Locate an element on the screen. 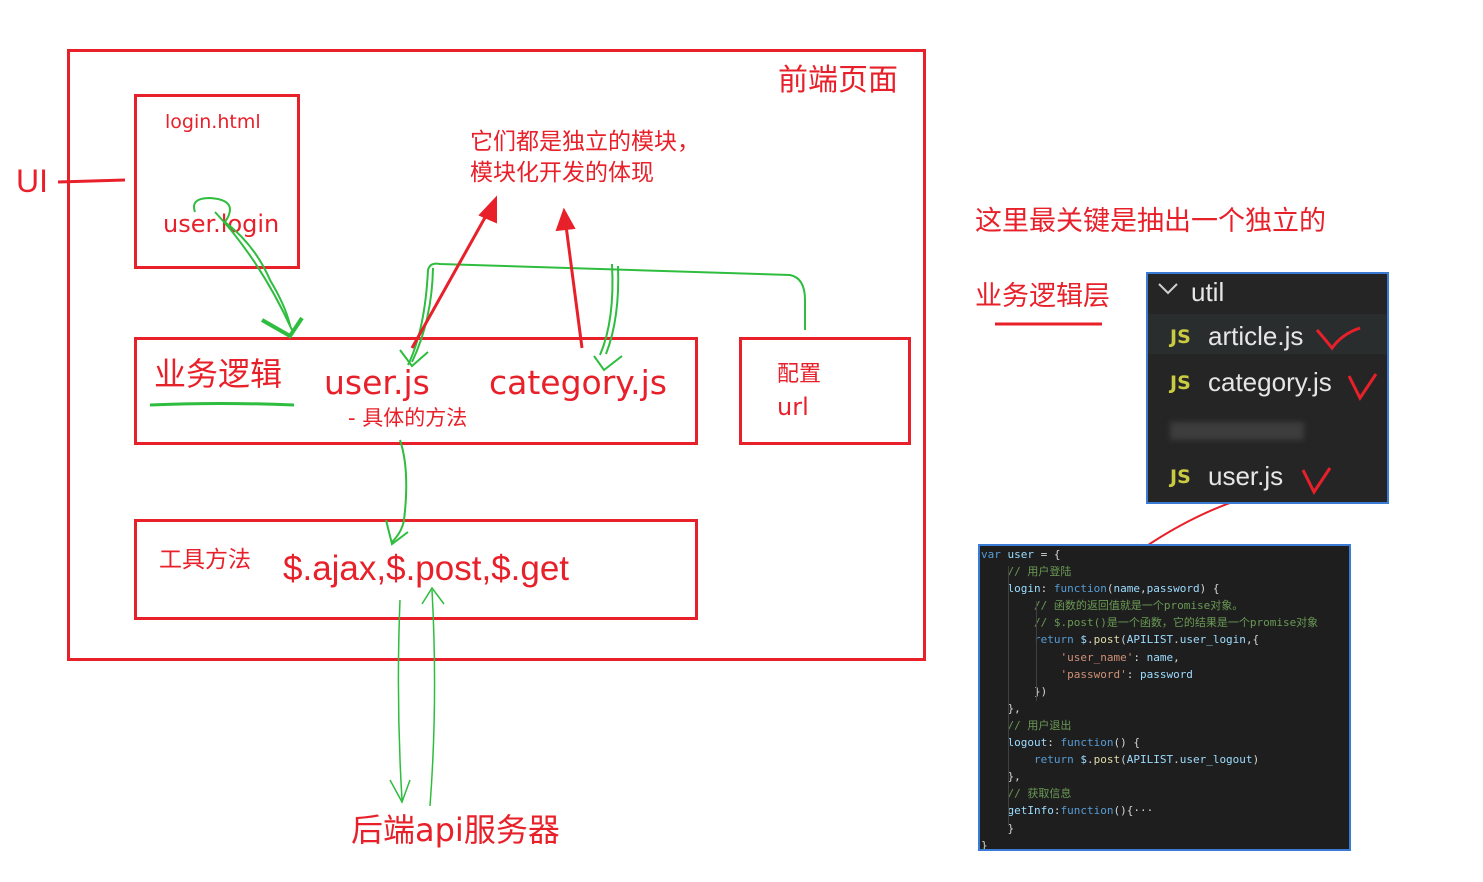 This screenshot has width=1483, height=882. business-logic-title: 业务逻辑 is located at coordinates (218, 374).